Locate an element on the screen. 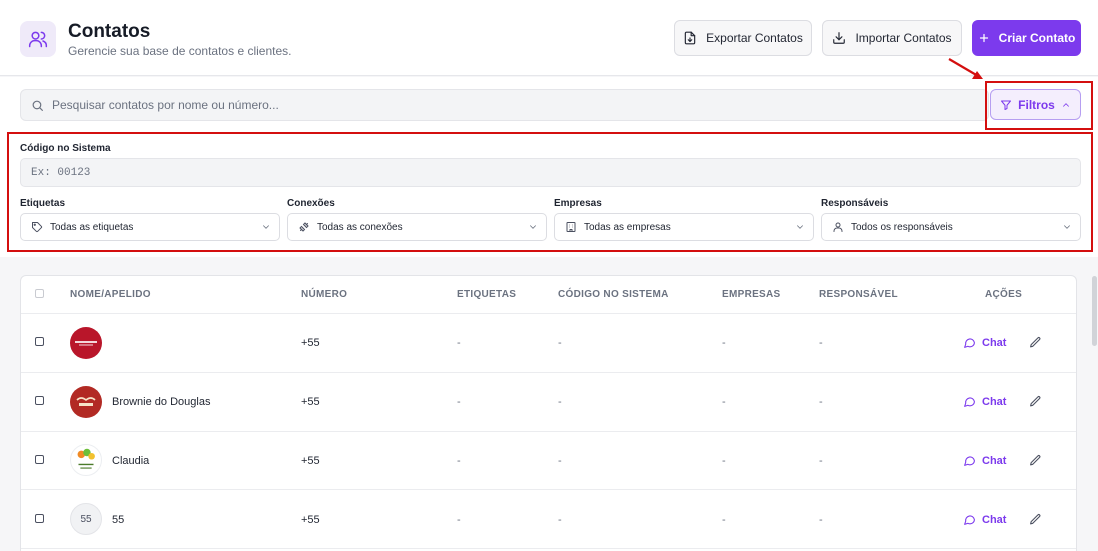 The width and height of the screenshot is (1098, 551). column-header-companies: EMPRESAS is located at coordinates (751, 294).